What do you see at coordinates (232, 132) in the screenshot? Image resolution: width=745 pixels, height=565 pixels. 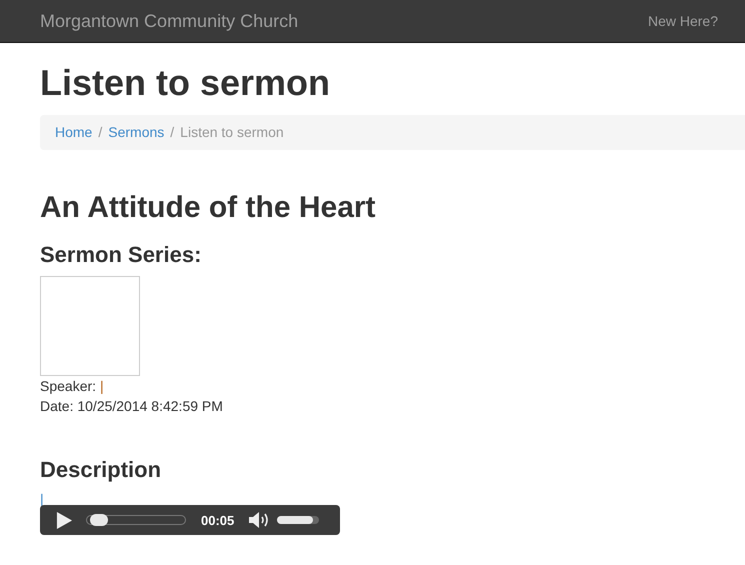 I see `breadcrumb-current: Listen to sermon` at bounding box center [232, 132].